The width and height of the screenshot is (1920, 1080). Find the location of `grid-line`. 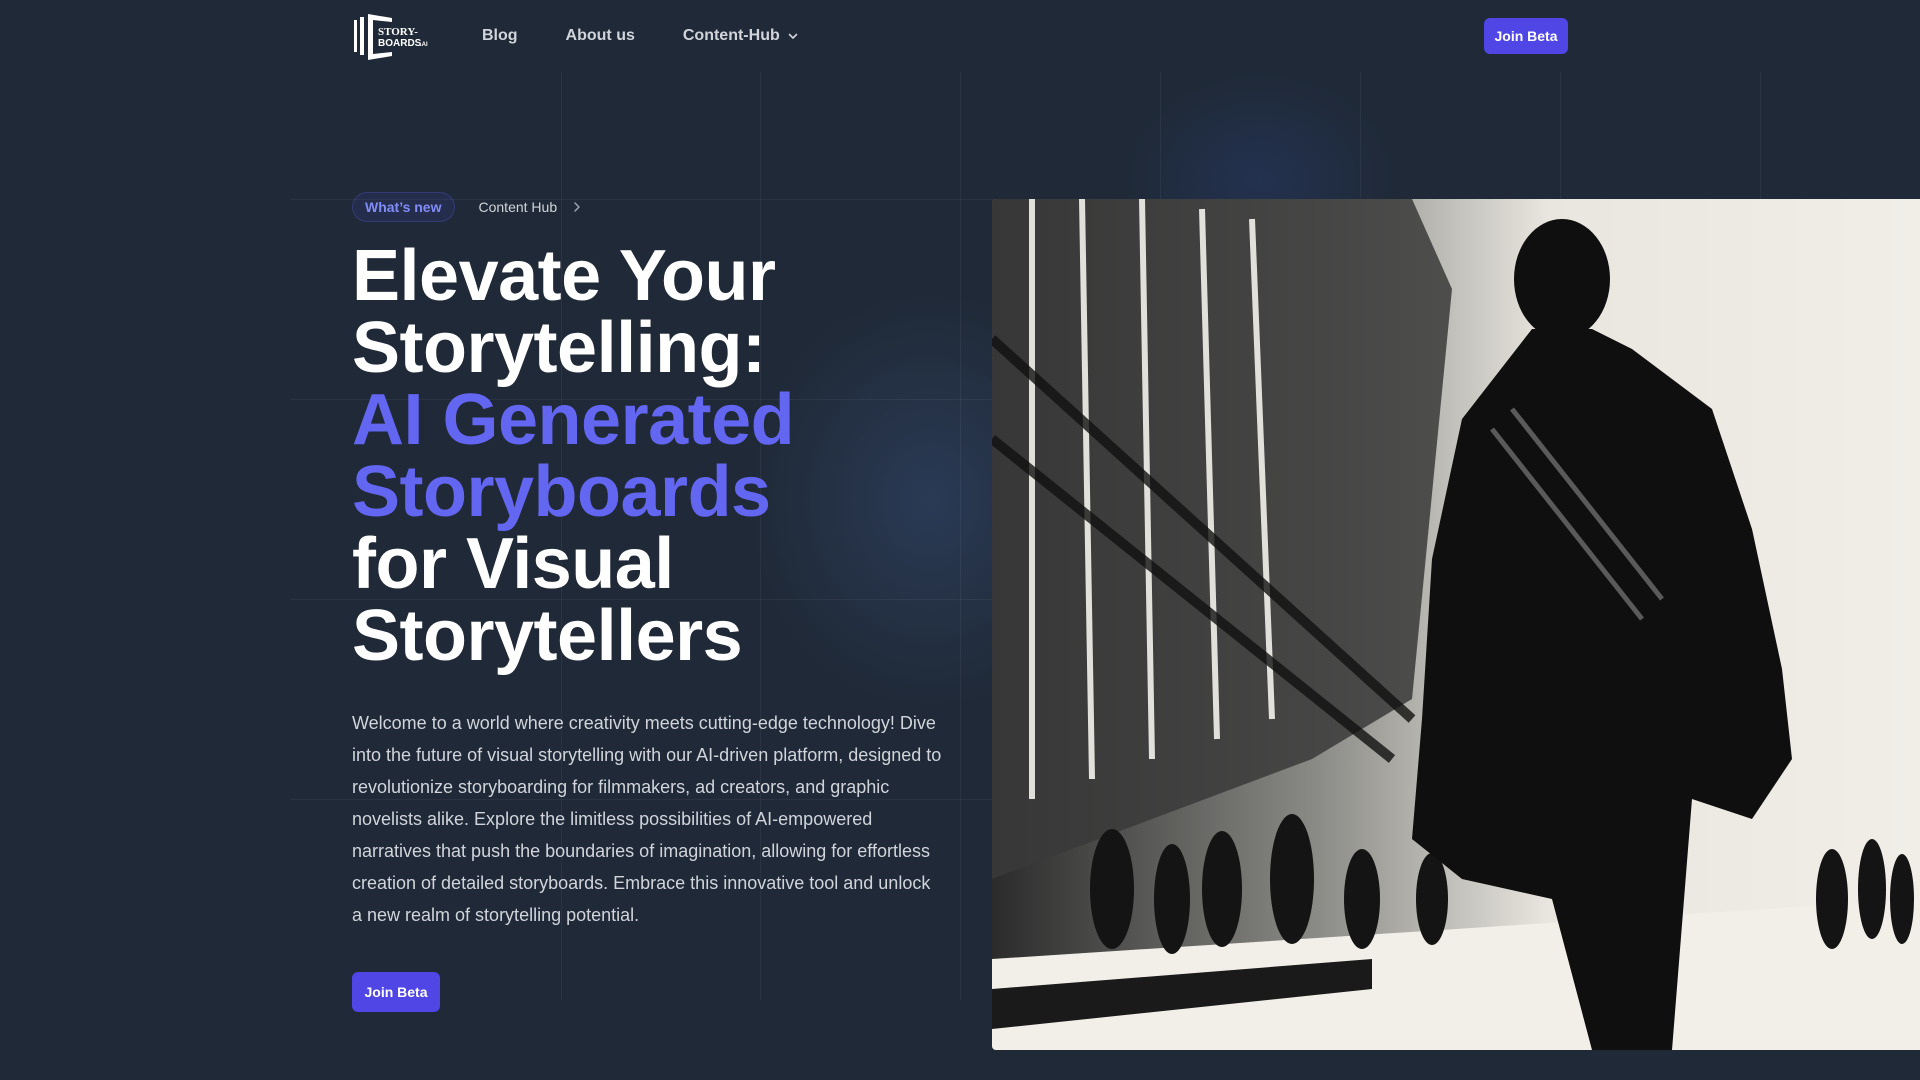

grid-line is located at coordinates (960, 536).